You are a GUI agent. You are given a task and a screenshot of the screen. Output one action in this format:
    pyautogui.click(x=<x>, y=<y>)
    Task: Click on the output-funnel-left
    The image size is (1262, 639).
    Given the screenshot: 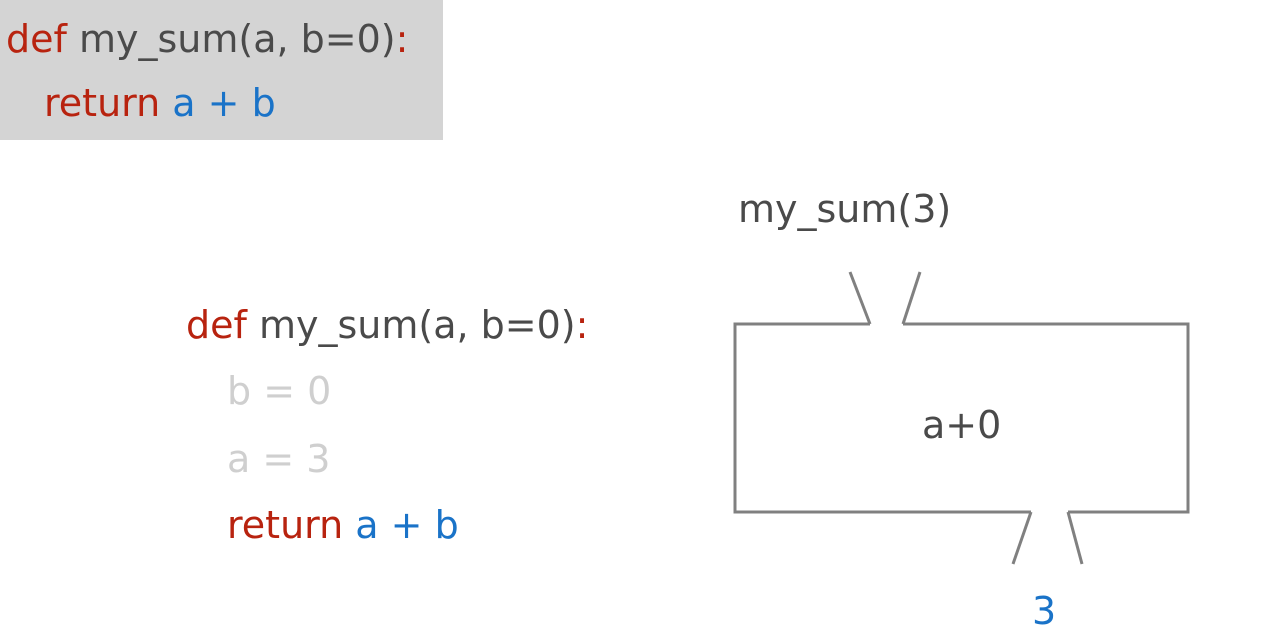 What is the action you would take?
    pyautogui.click(x=1022, y=538)
    